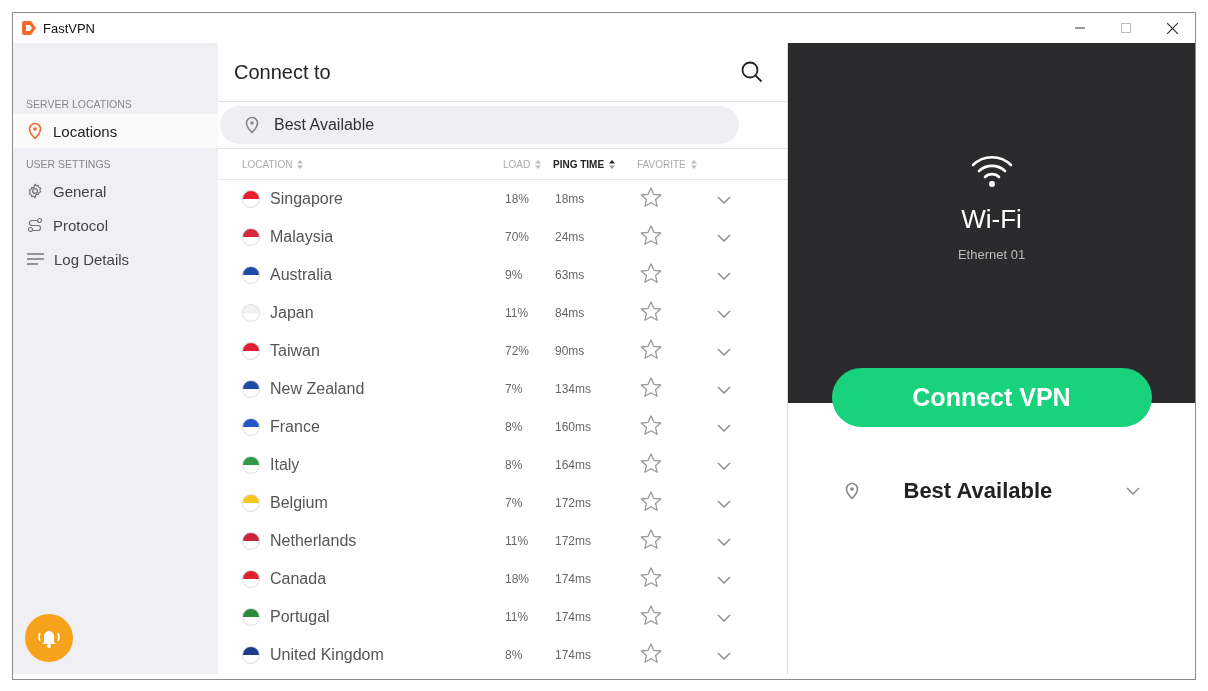  Describe the element at coordinates (35, 191) in the screenshot. I see `gear-icon` at that location.